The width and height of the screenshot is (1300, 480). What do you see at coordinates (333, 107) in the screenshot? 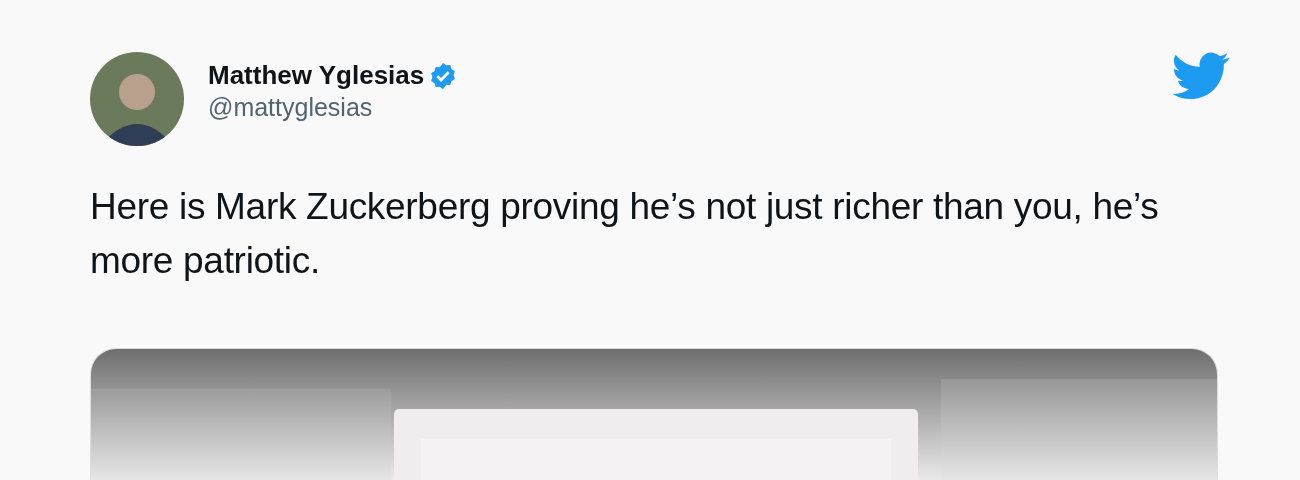
I see `author-handle: @mattyglesias` at bounding box center [333, 107].